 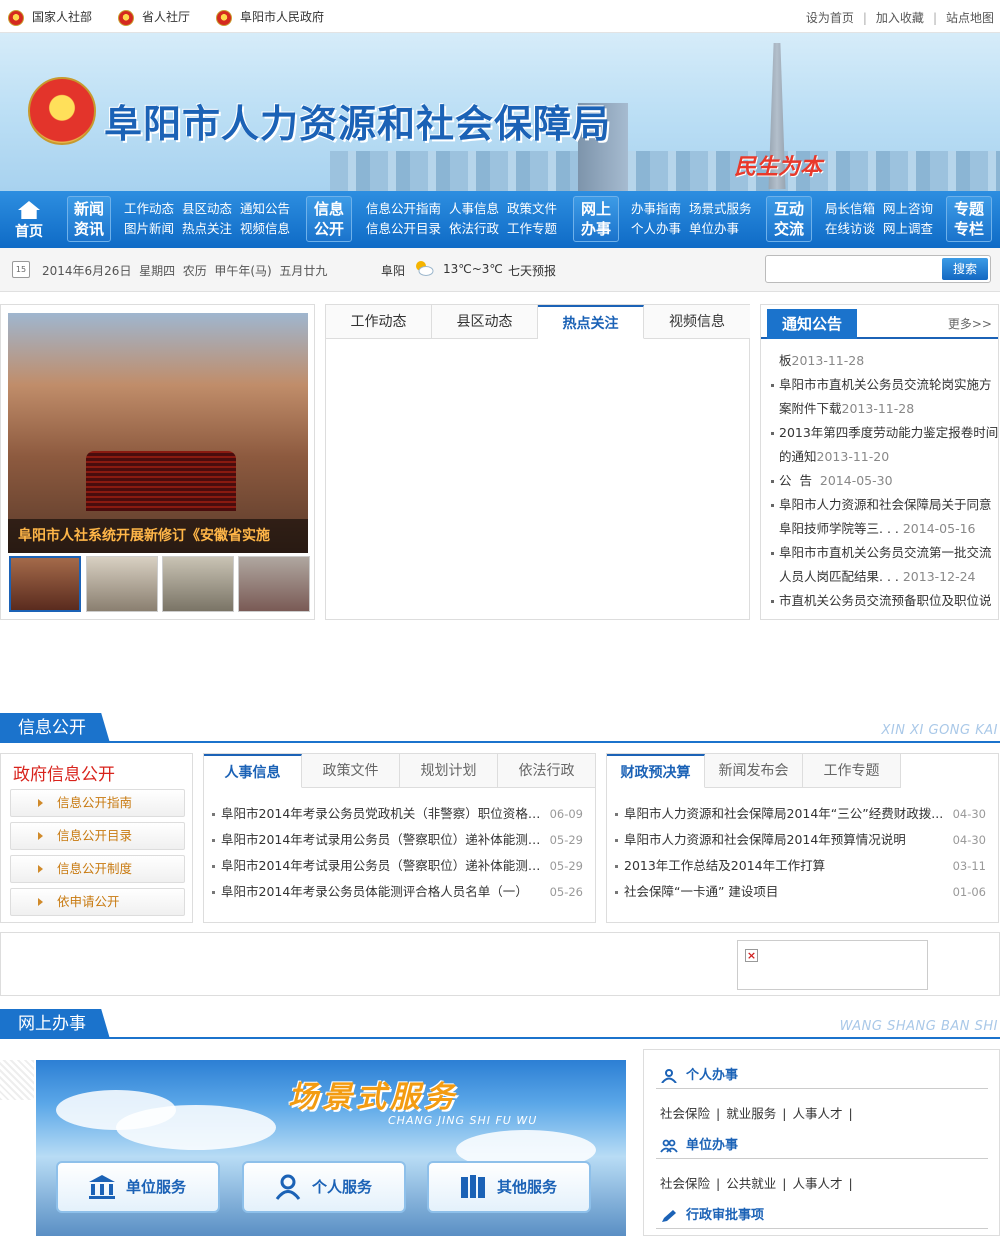 What do you see at coordinates (885, 385) in the screenshot?
I see `notice-item: 阜阳市市直机关公务员交流轮岗实施方` at bounding box center [885, 385].